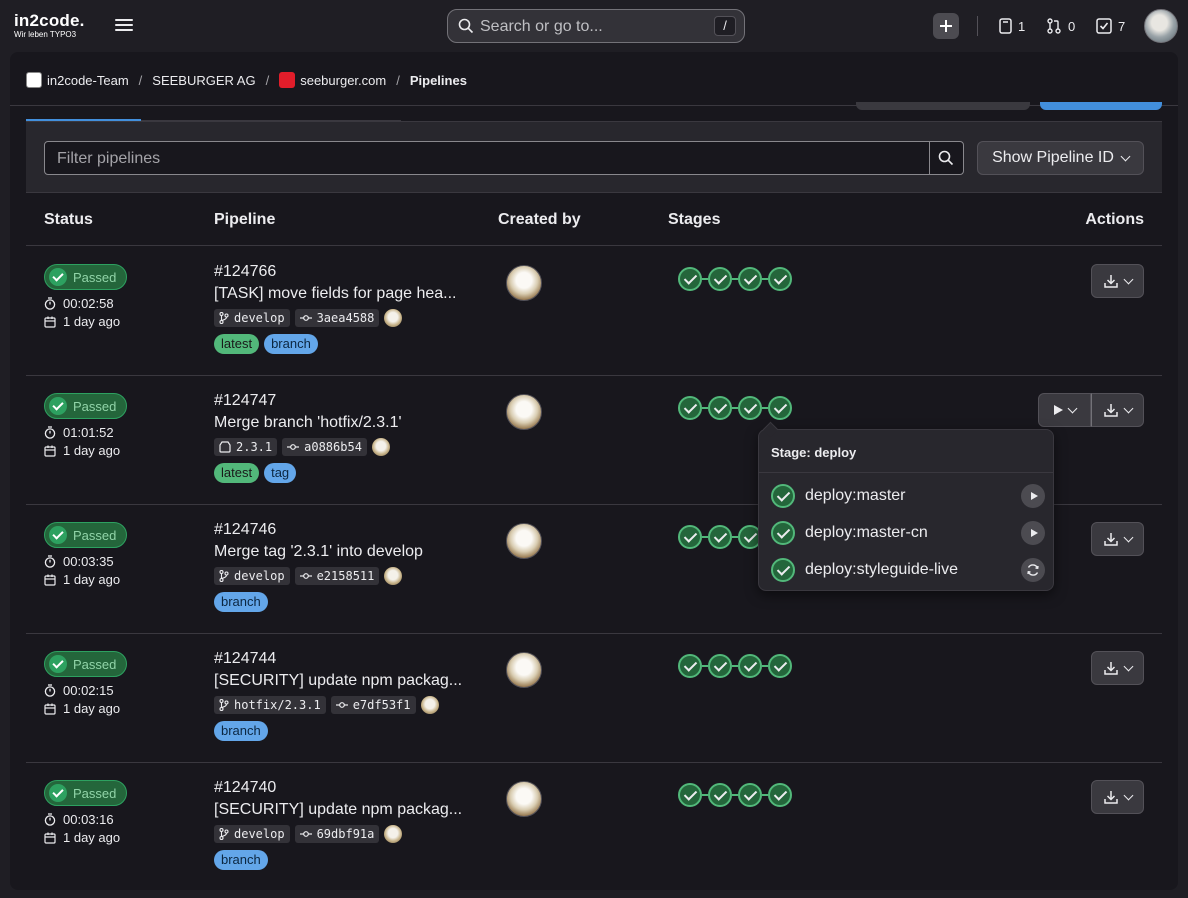  I want to click on commit-sha-link: a0886b54, so click(324, 447).